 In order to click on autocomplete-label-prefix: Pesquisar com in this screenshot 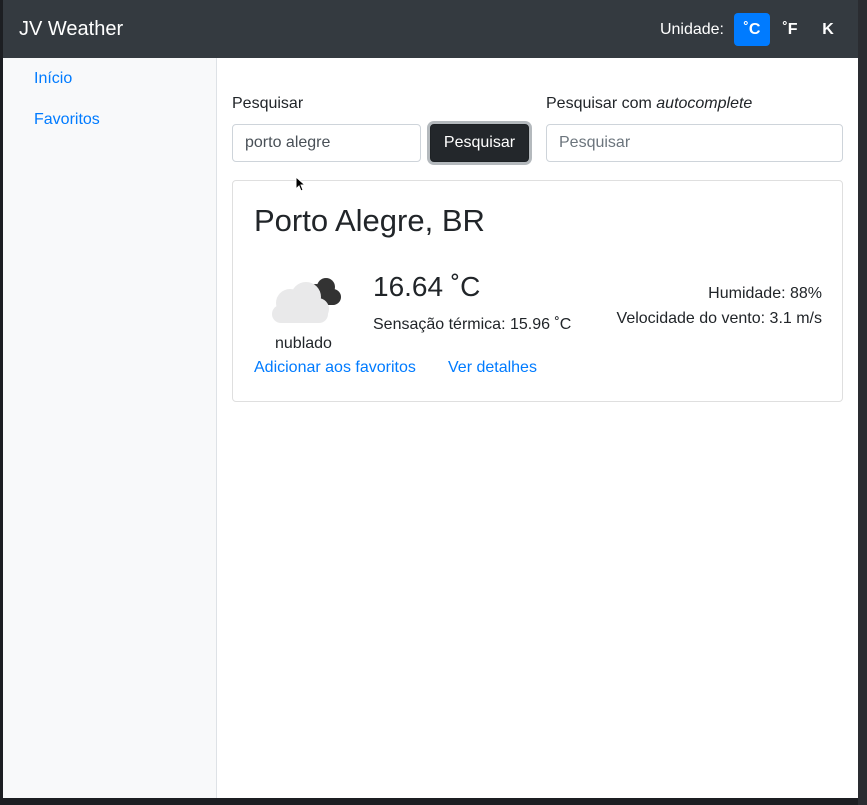, I will do `click(601, 103)`.